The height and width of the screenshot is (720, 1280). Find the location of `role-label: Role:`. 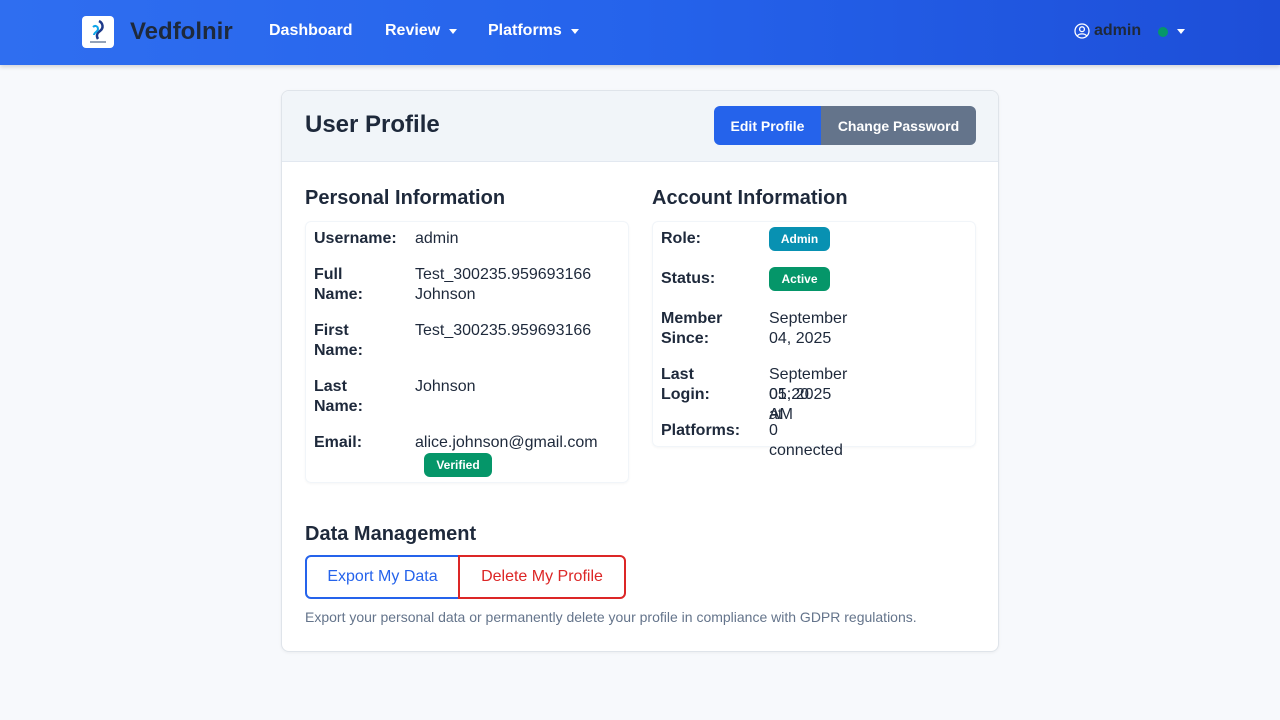

role-label: Role: is located at coordinates (681, 238).